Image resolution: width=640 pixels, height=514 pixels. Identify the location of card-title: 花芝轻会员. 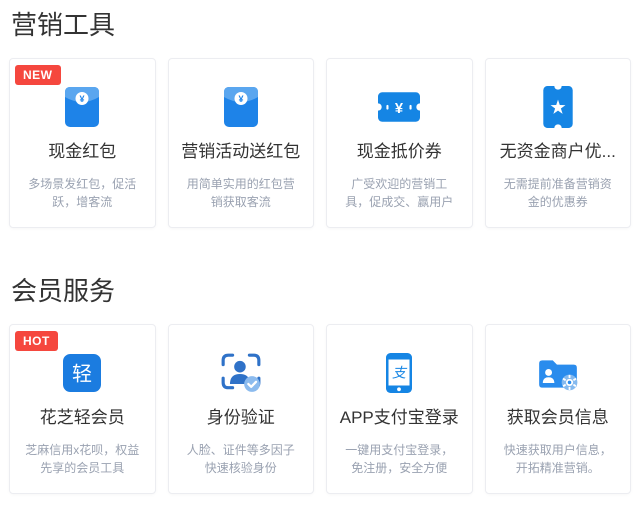
(82, 417).